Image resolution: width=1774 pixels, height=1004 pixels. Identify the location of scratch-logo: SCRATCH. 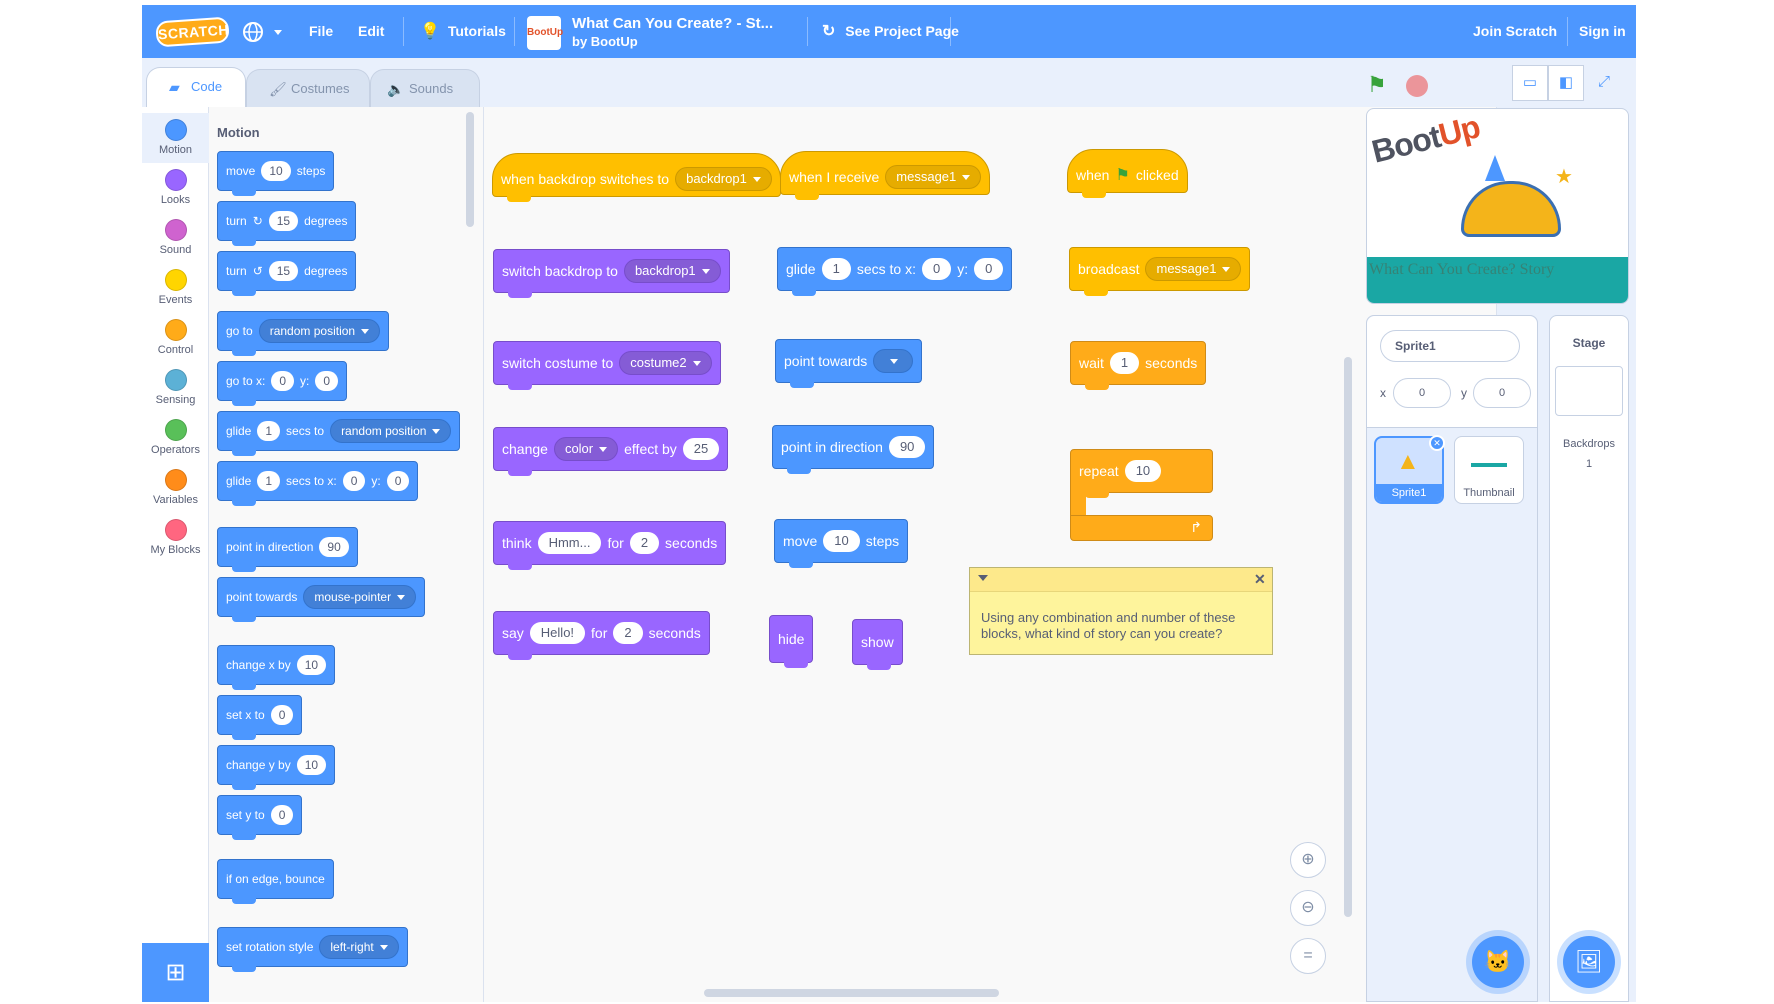
(192, 32).